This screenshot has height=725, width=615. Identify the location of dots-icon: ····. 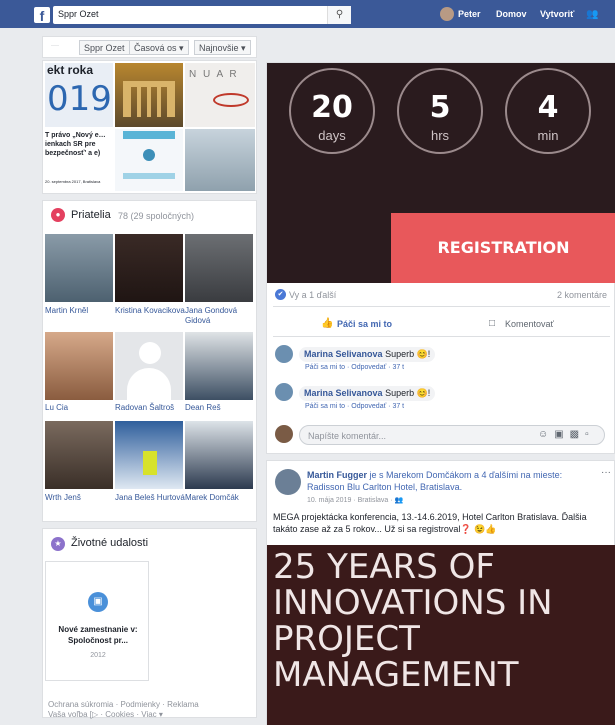
(55, 46).